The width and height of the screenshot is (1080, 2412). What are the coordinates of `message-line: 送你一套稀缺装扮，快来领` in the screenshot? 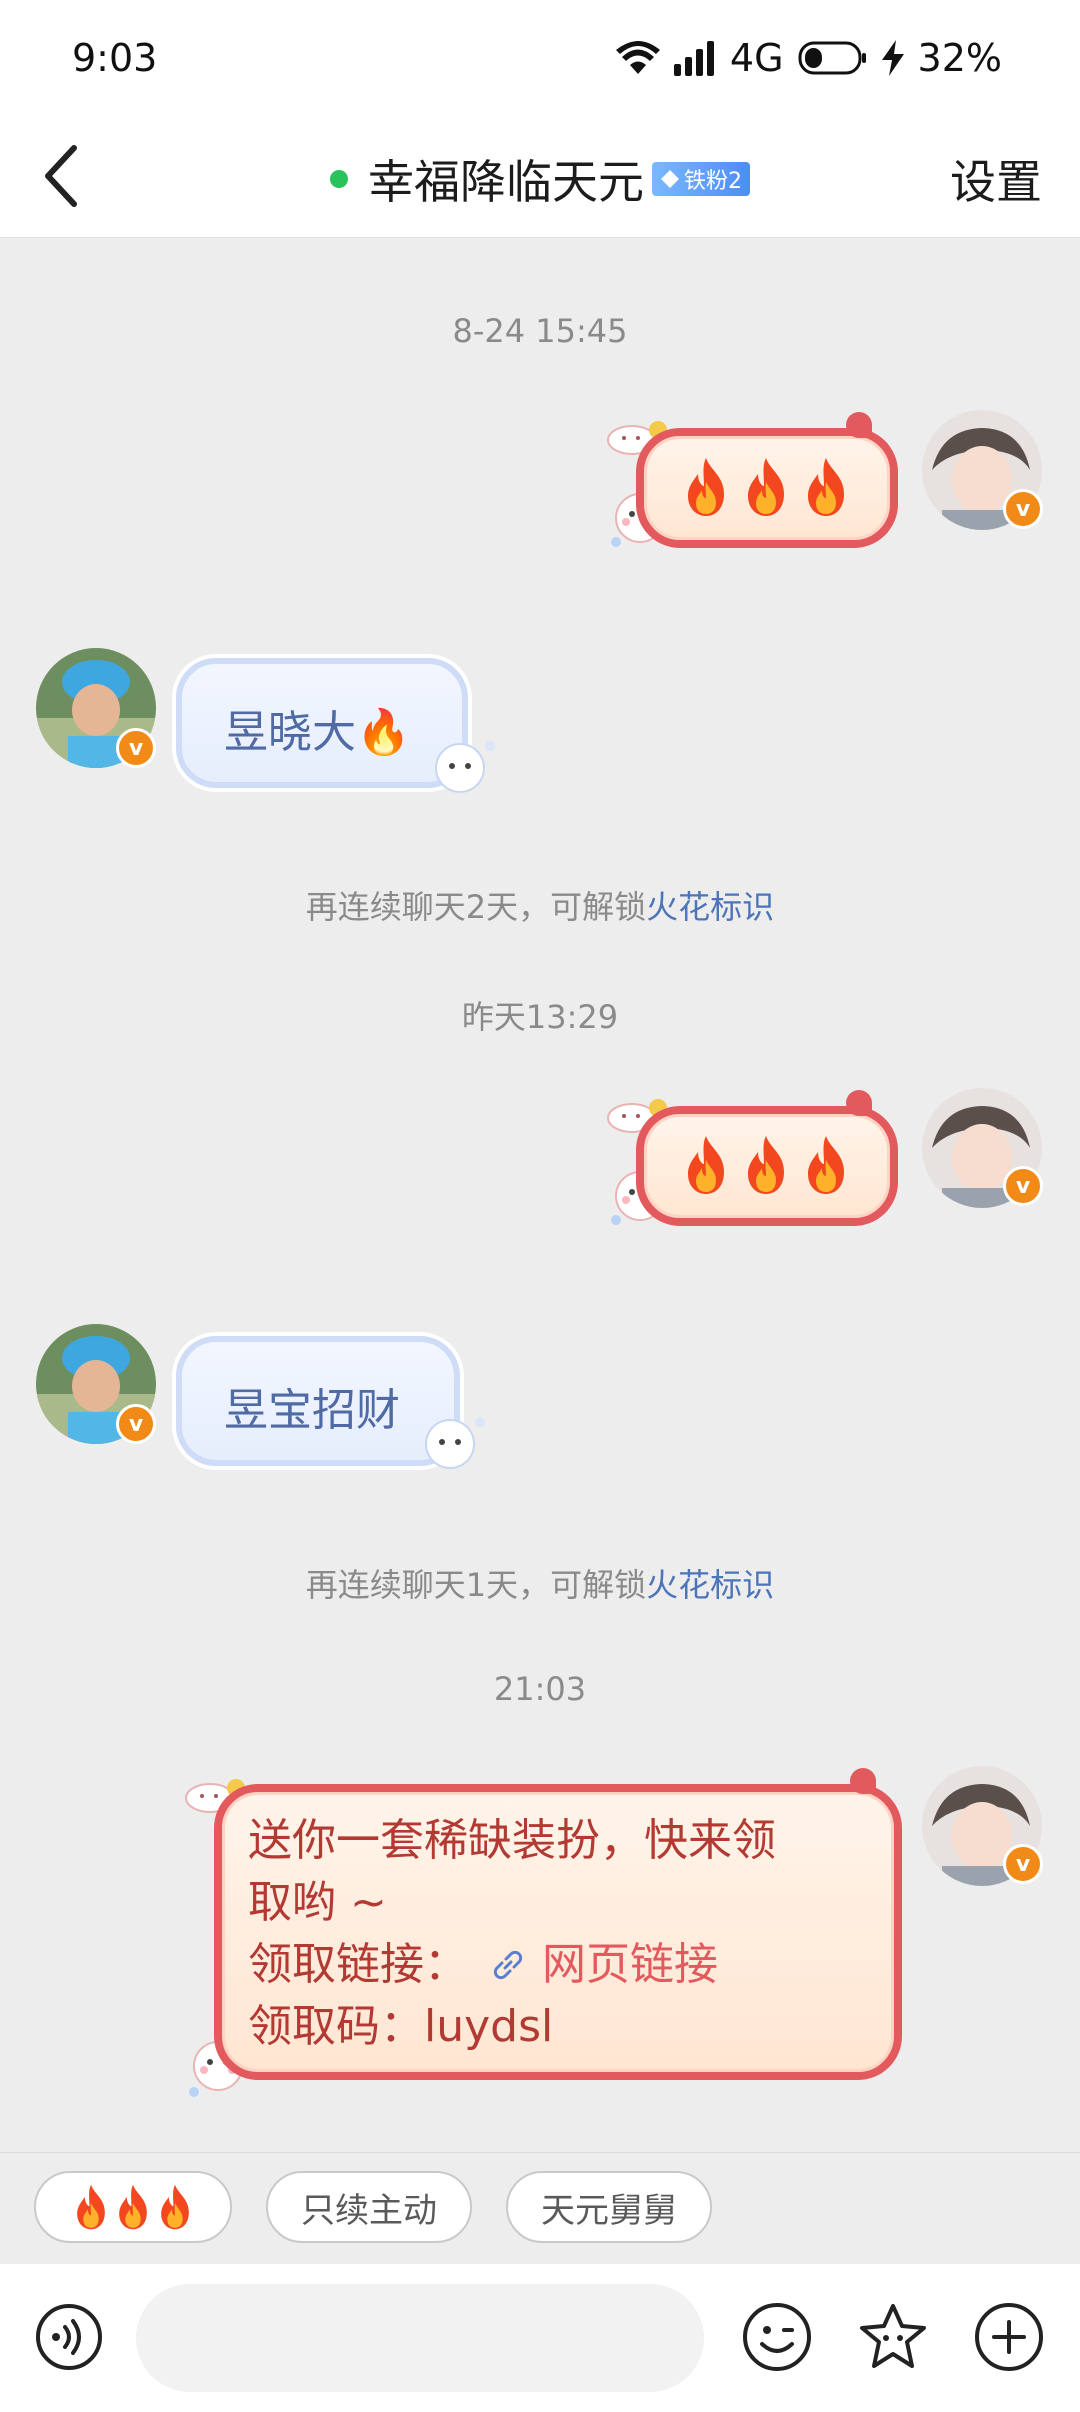 It's located at (512, 1840).